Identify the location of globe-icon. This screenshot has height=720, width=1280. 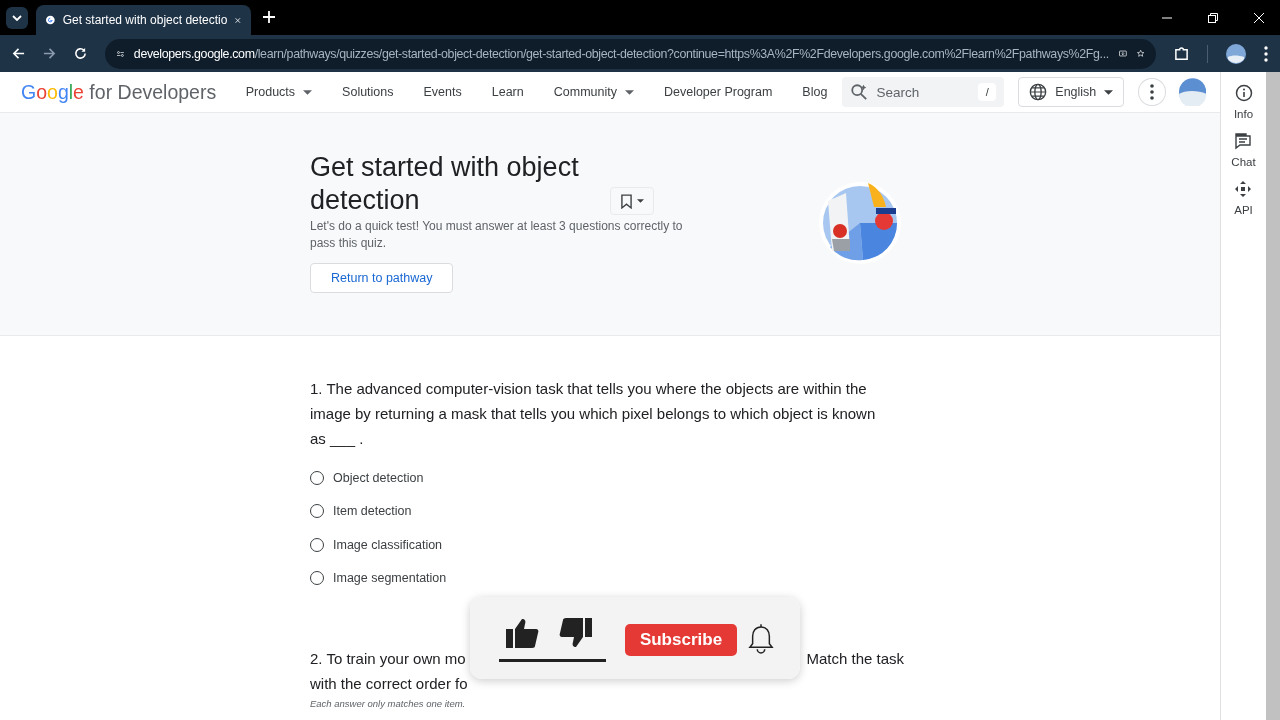
(1038, 92).